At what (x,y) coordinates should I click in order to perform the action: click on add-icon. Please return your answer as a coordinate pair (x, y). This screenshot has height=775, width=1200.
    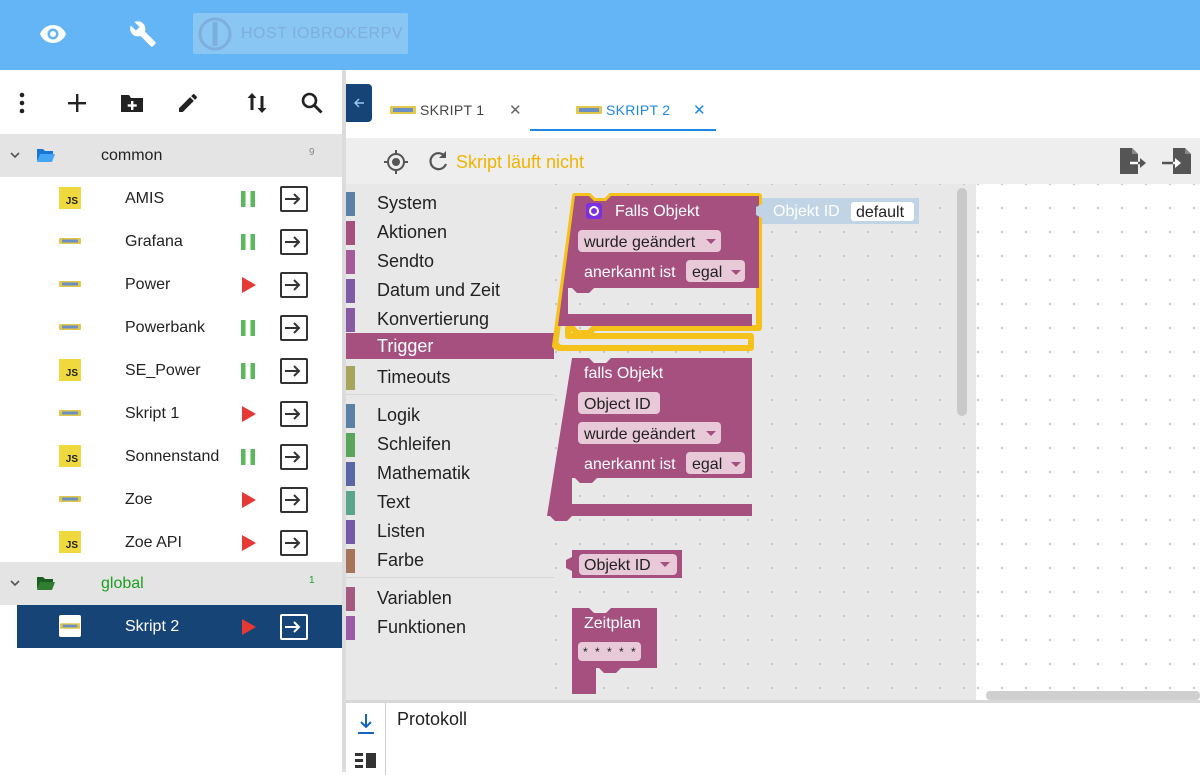
    Looking at the image, I should click on (77, 103).